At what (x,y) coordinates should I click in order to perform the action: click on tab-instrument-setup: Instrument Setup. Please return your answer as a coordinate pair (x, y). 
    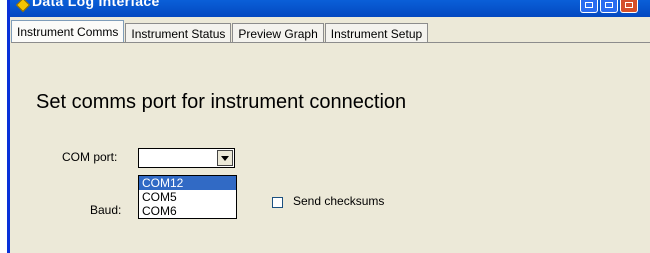
    Looking at the image, I should click on (376, 33).